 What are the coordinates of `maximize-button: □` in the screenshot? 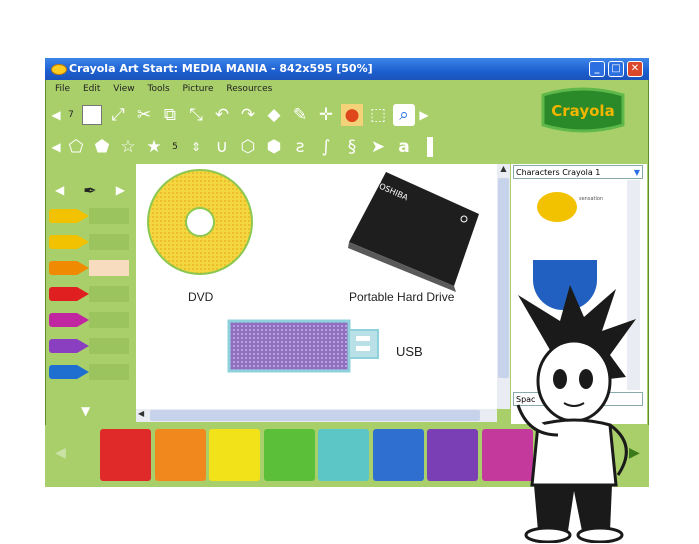 It's located at (616, 69).